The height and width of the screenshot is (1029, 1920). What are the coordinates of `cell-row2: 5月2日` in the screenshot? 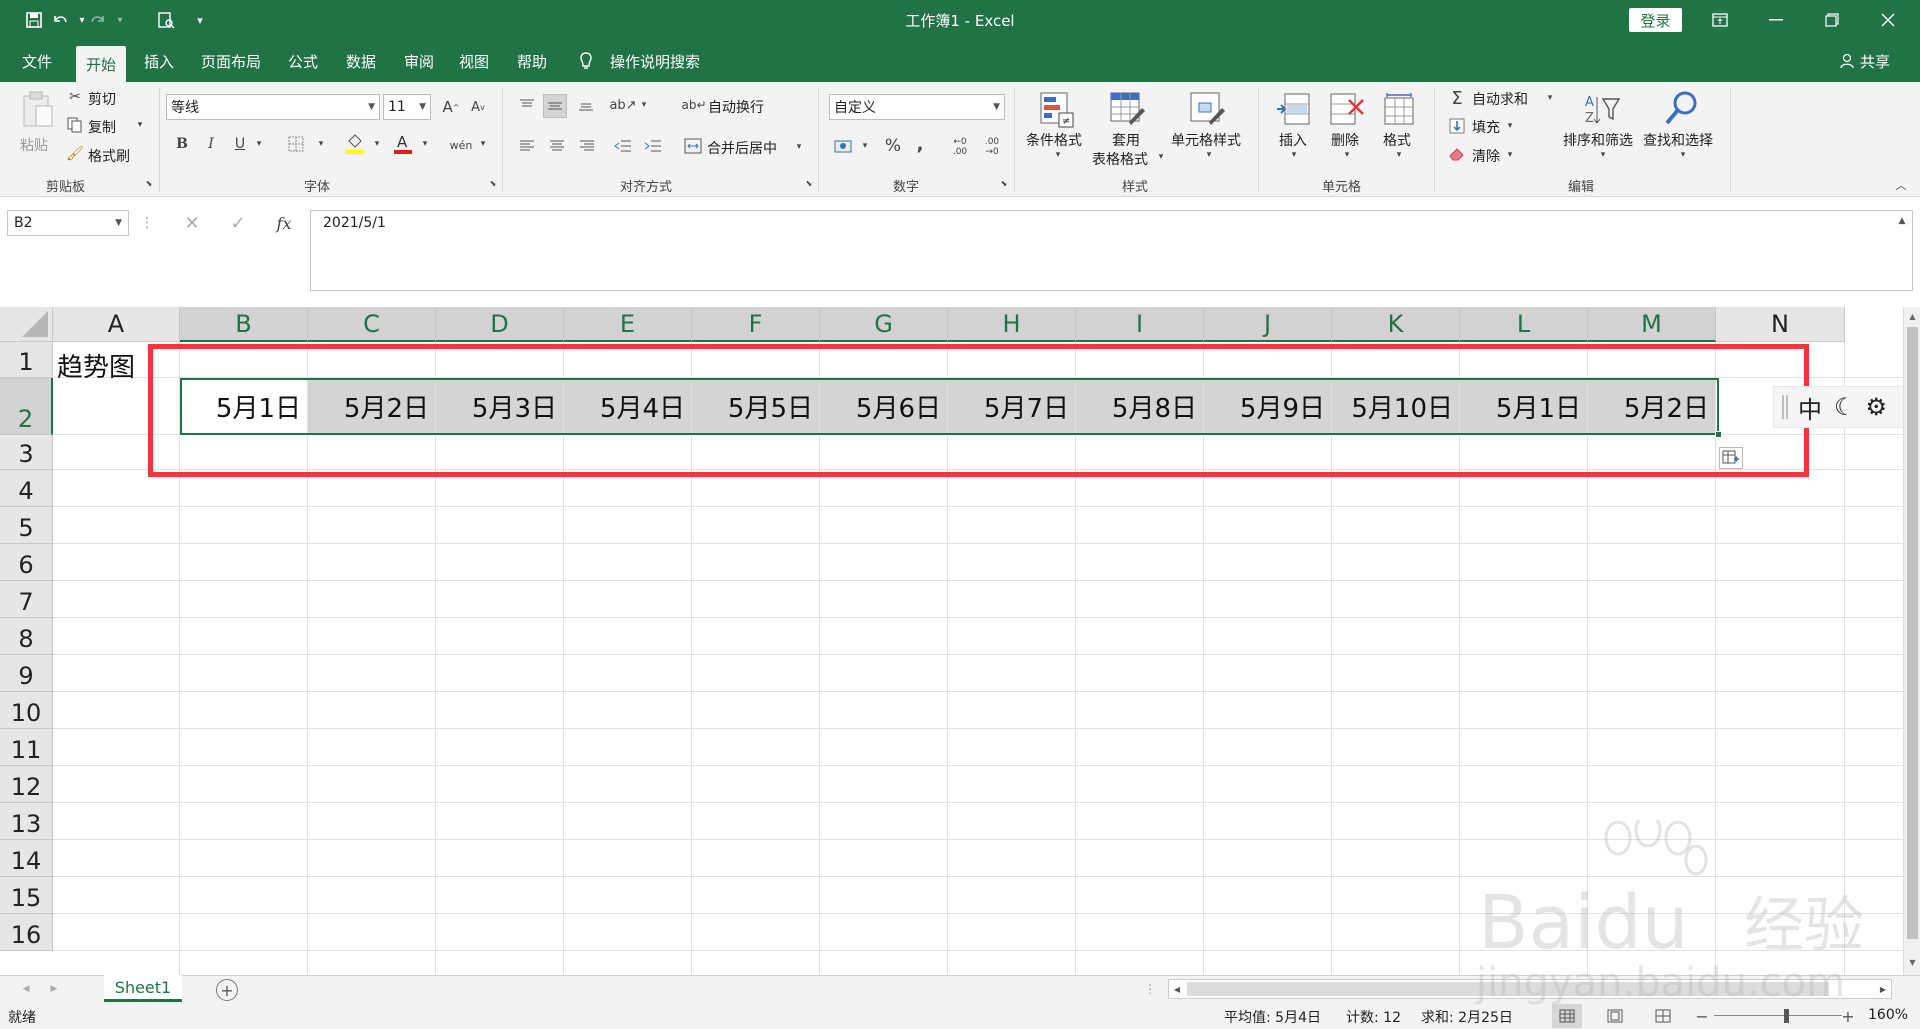 It's located at (1651, 406).